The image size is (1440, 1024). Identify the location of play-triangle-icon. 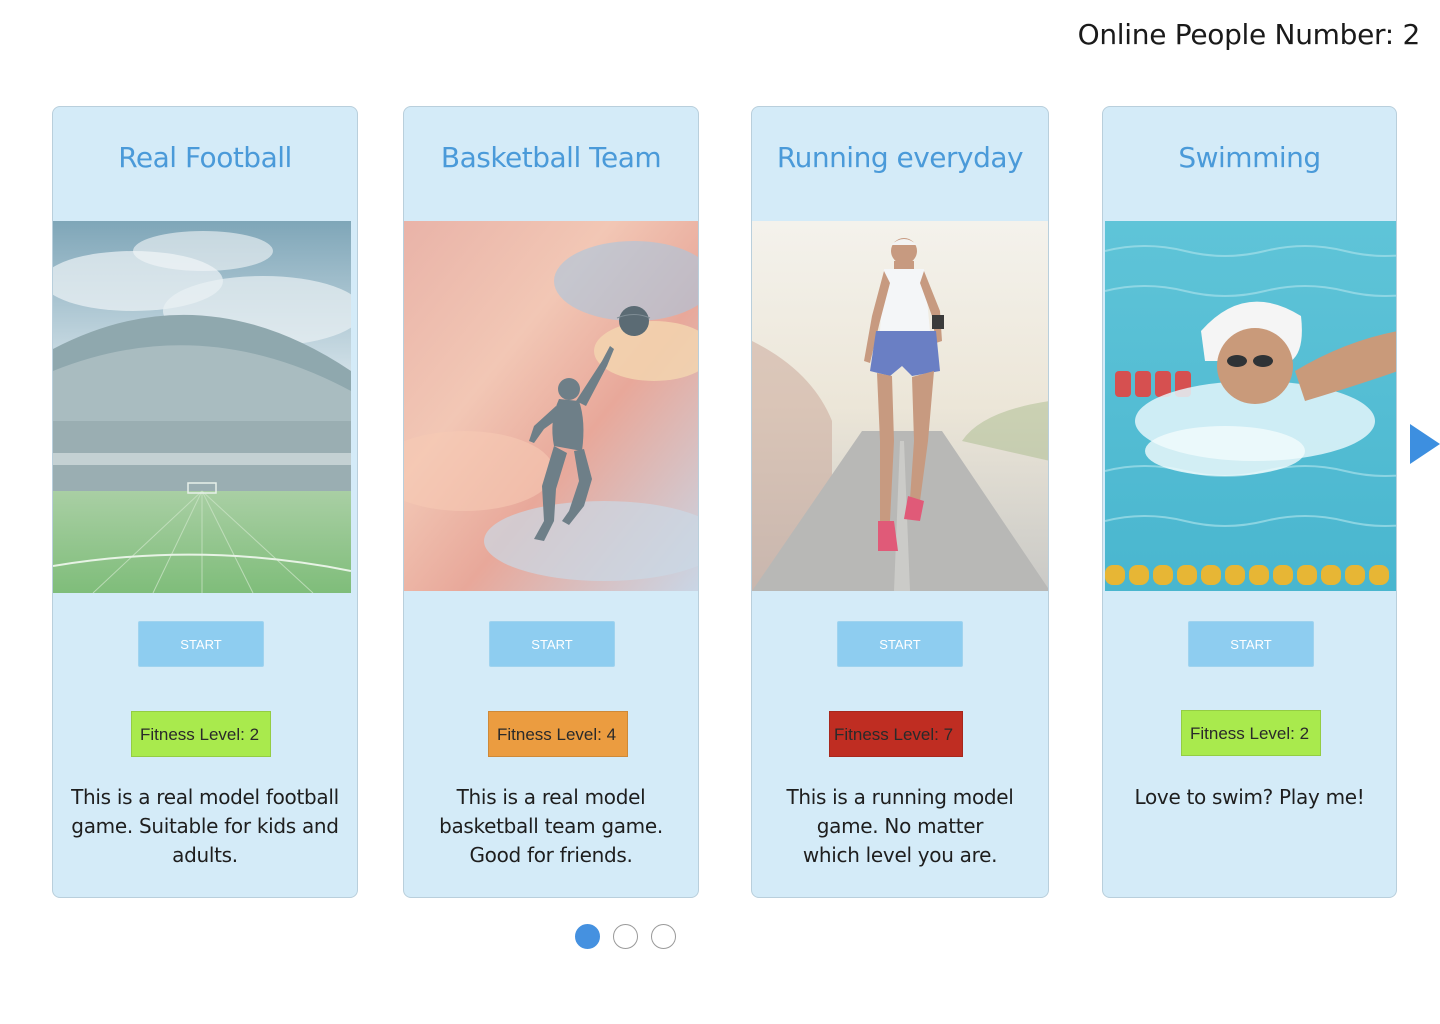
(1425, 444).